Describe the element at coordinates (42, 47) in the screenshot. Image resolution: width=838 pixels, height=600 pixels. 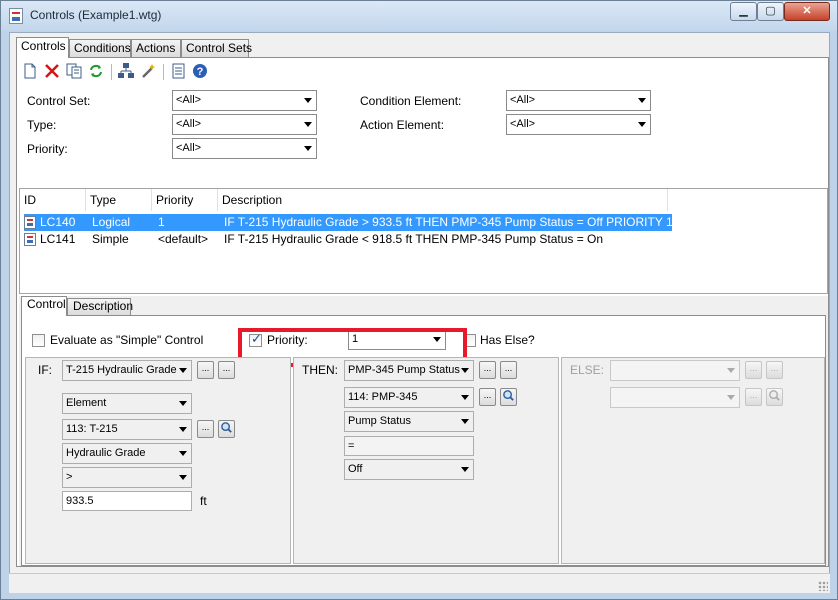
I see `tab-controls: Controls` at that location.